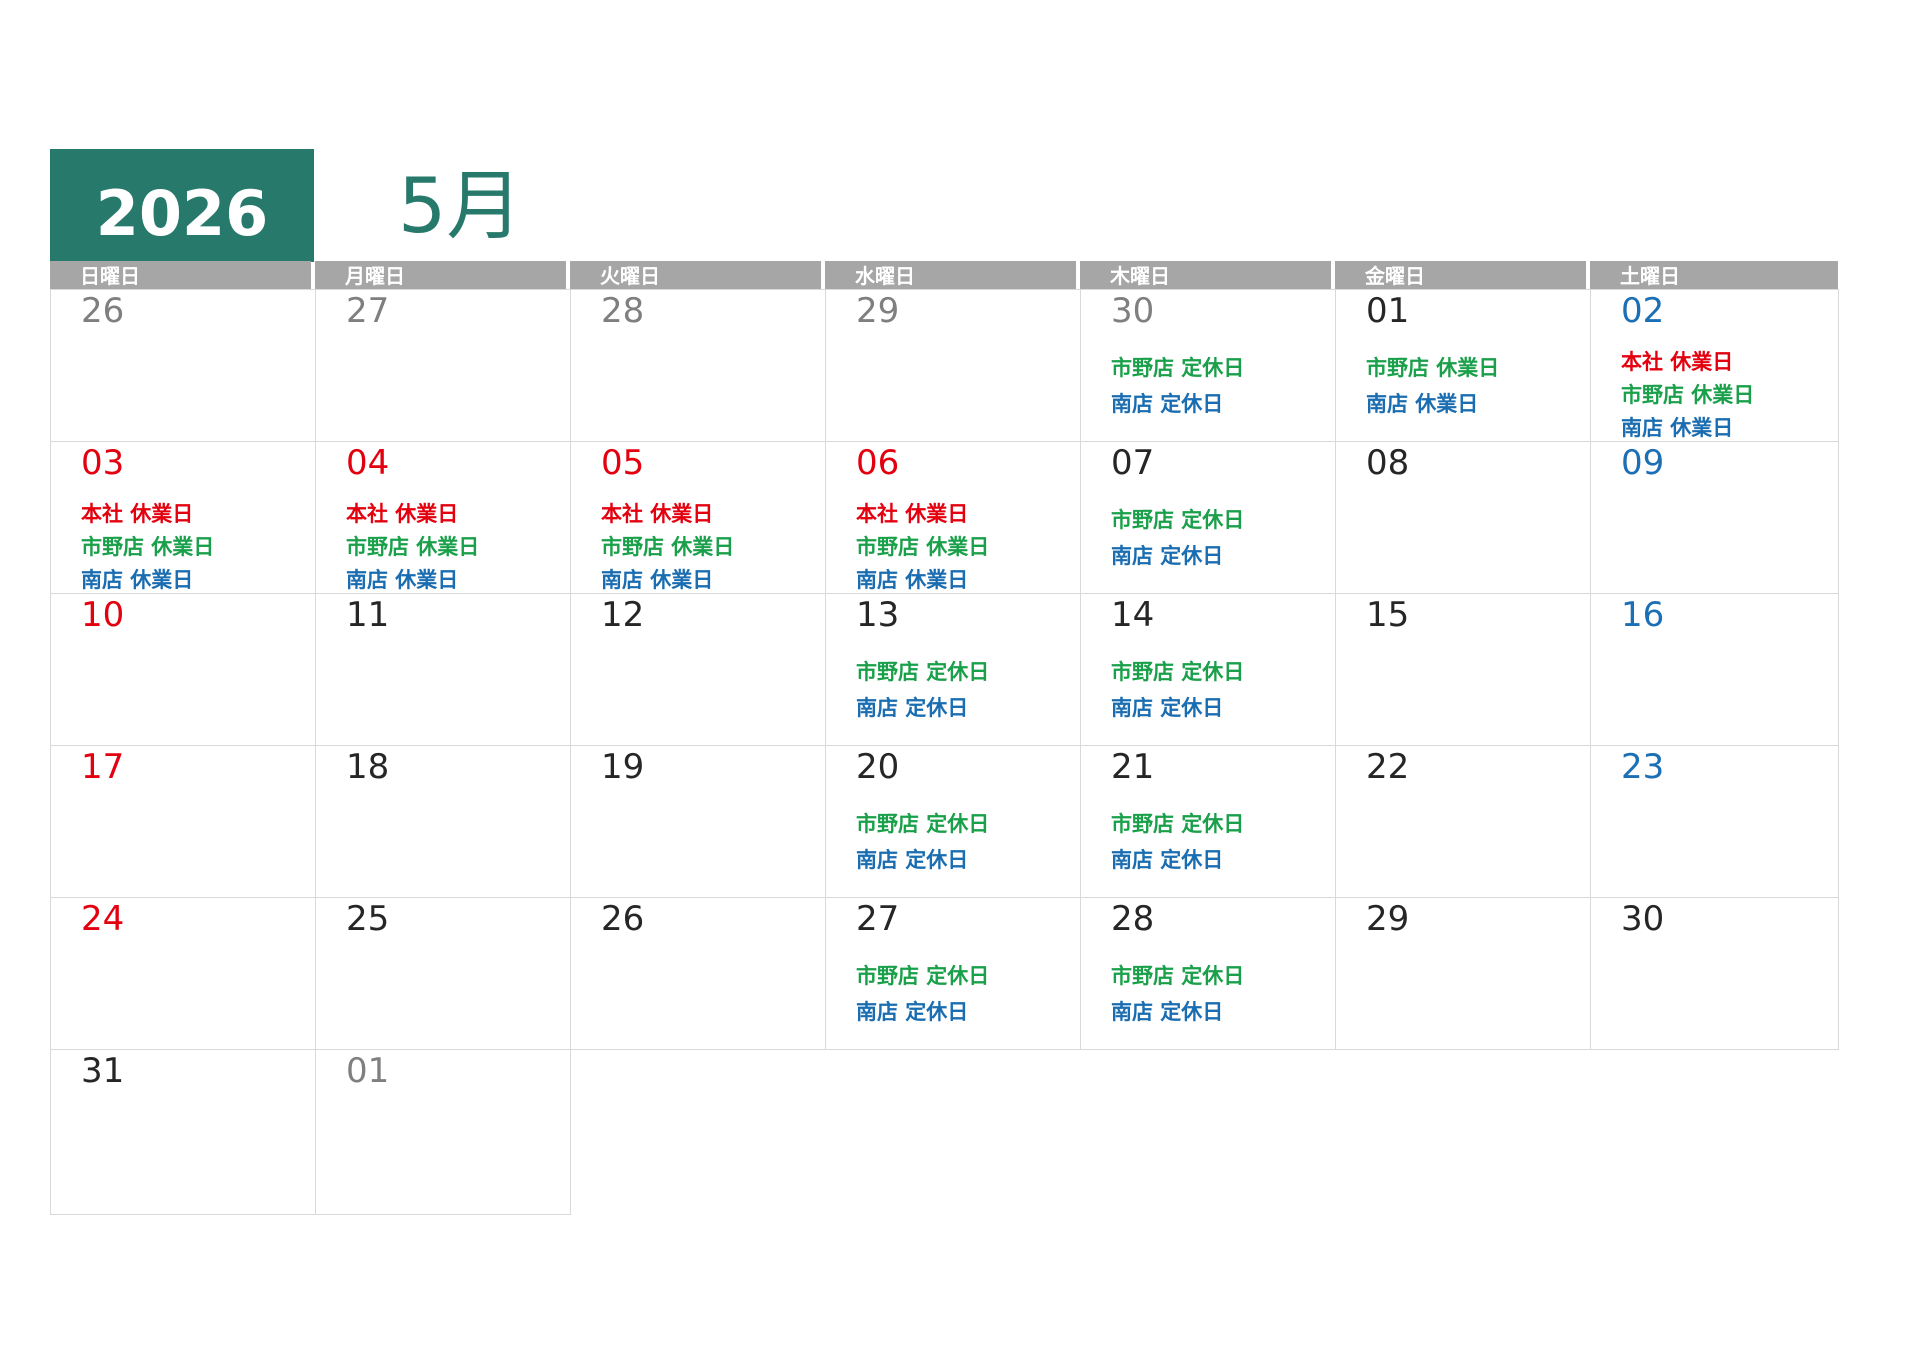 This screenshot has width=1907, height=1349. What do you see at coordinates (183, 973) in the screenshot?
I see `day-cell: 24` at bounding box center [183, 973].